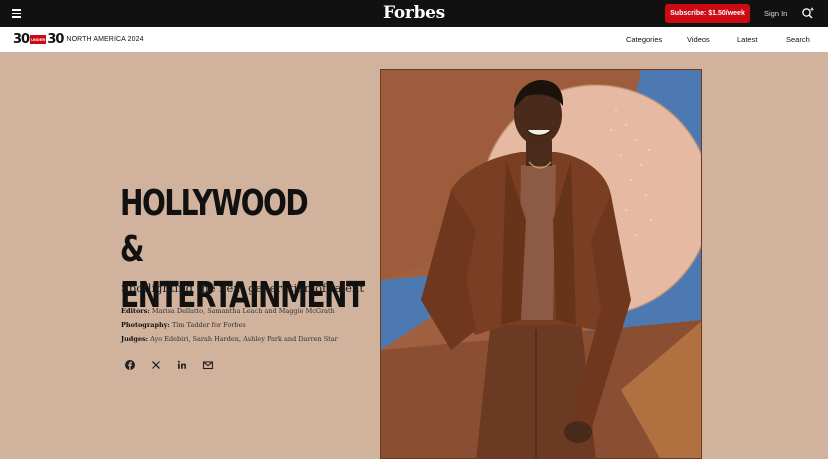 The width and height of the screenshot is (828, 459). What do you see at coordinates (182, 364) in the screenshot?
I see `linkedin-icon` at bounding box center [182, 364].